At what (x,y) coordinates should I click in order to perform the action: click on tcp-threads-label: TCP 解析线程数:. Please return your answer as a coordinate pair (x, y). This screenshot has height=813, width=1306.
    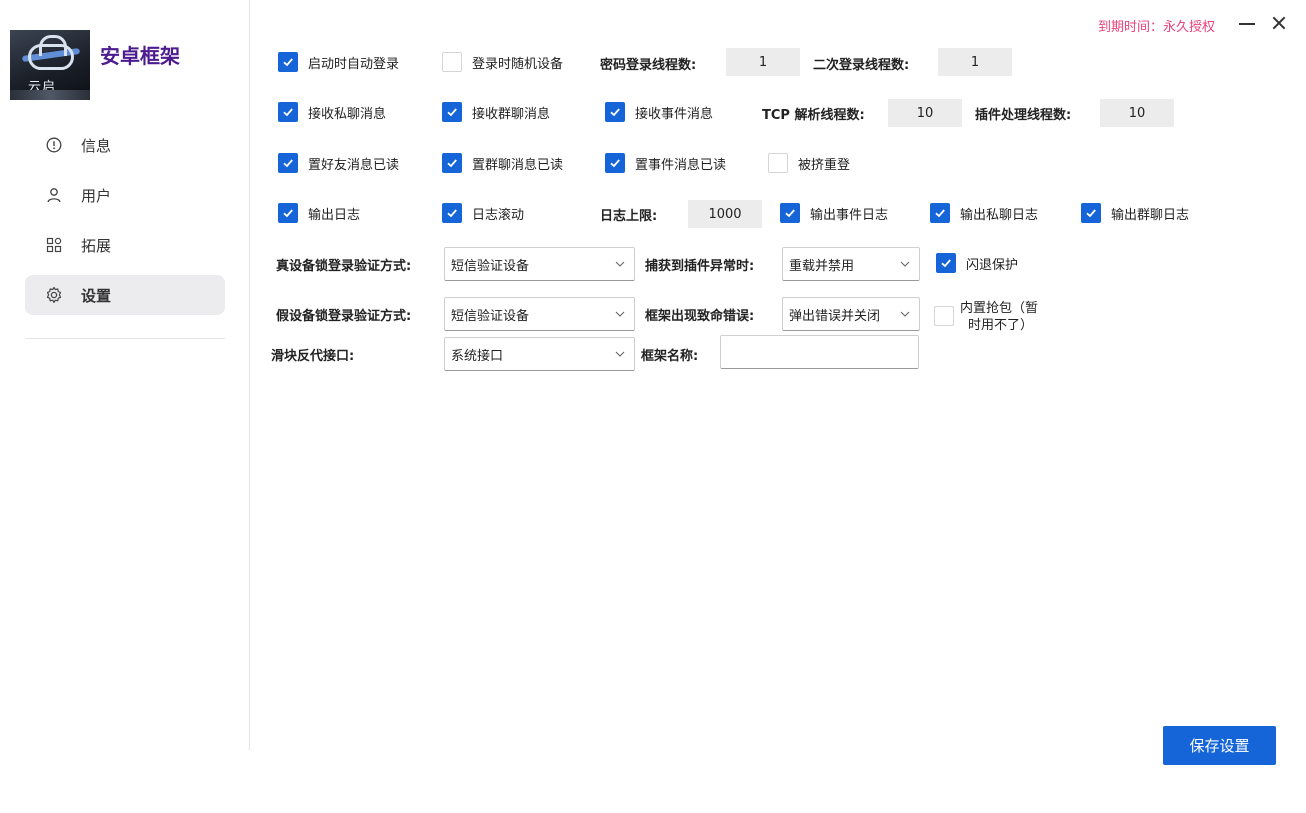
    Looking at the image, I should click on (813, 115).